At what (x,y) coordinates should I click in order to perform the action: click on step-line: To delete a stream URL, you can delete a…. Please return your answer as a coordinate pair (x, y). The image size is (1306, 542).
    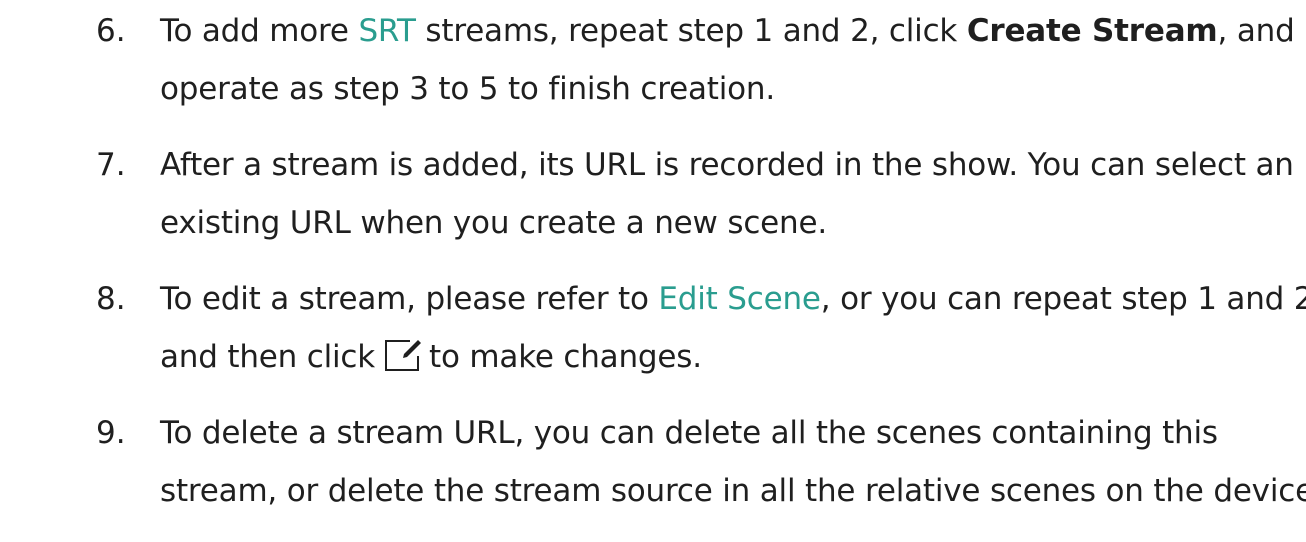
    Looking at the image, I should click on (689, 433).